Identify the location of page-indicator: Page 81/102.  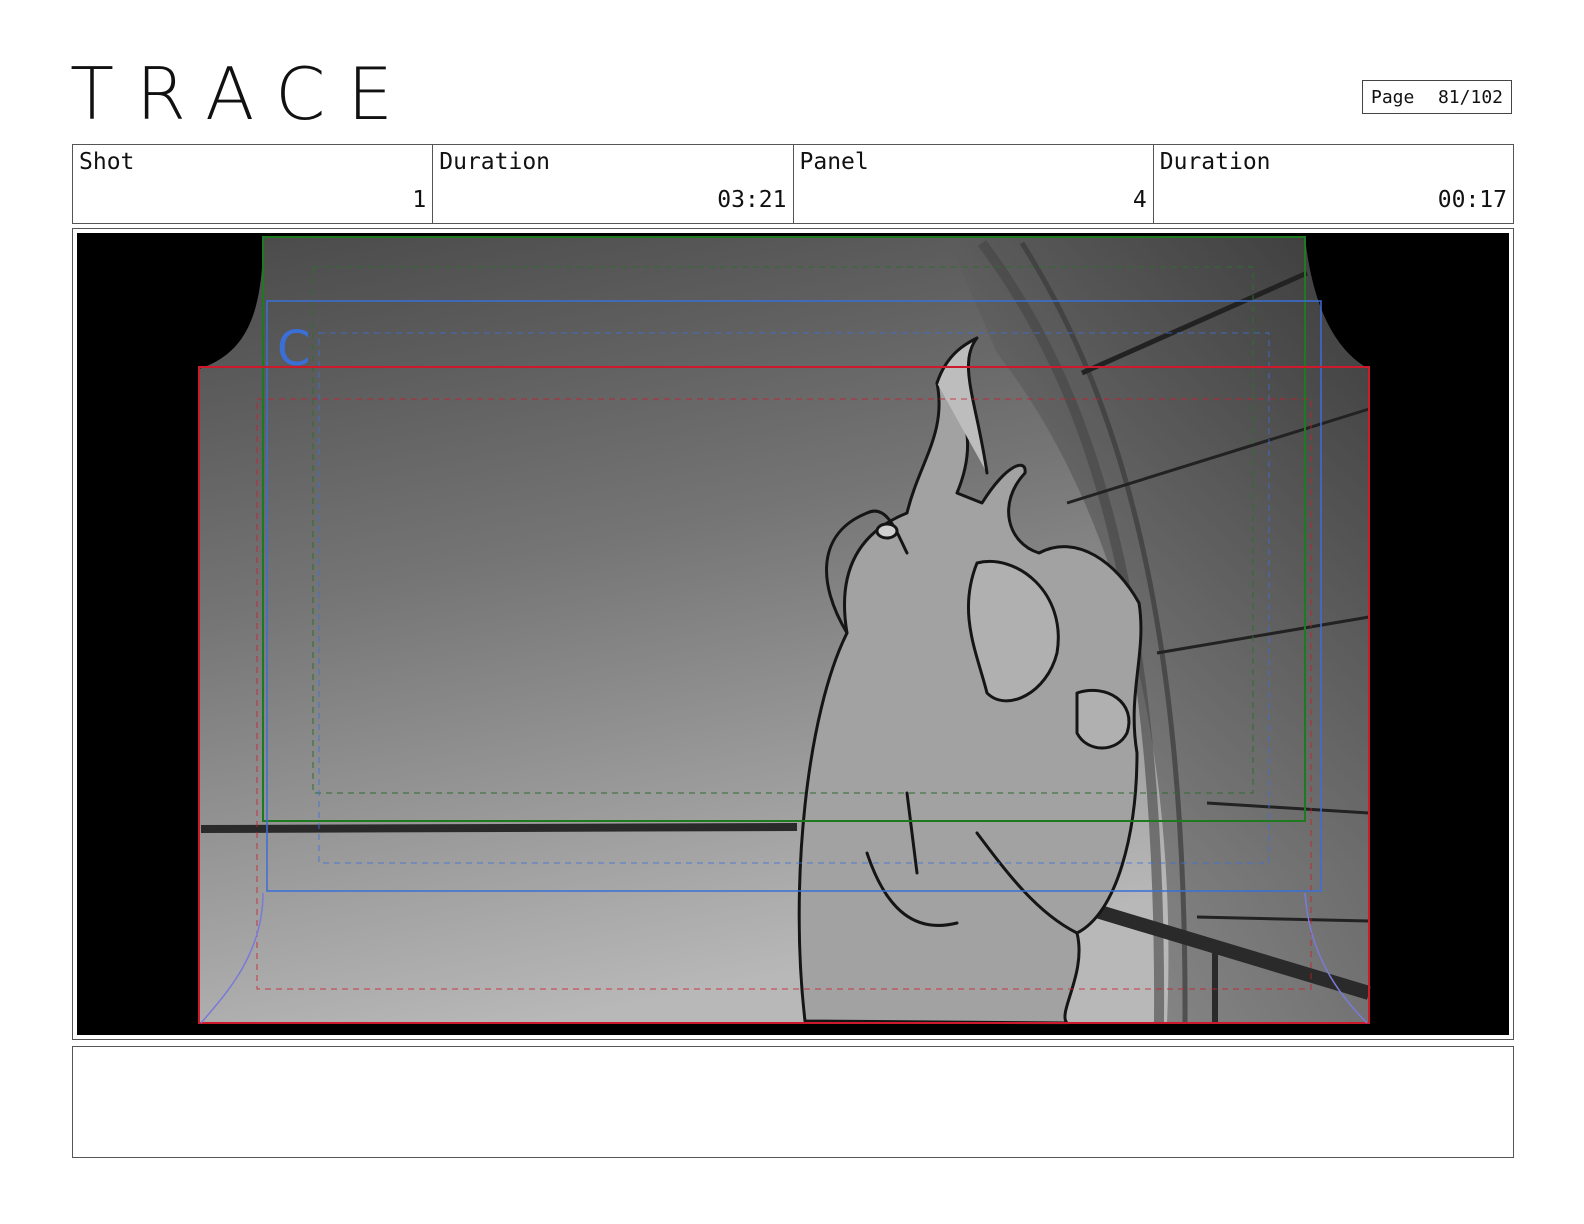
(1437, 97).